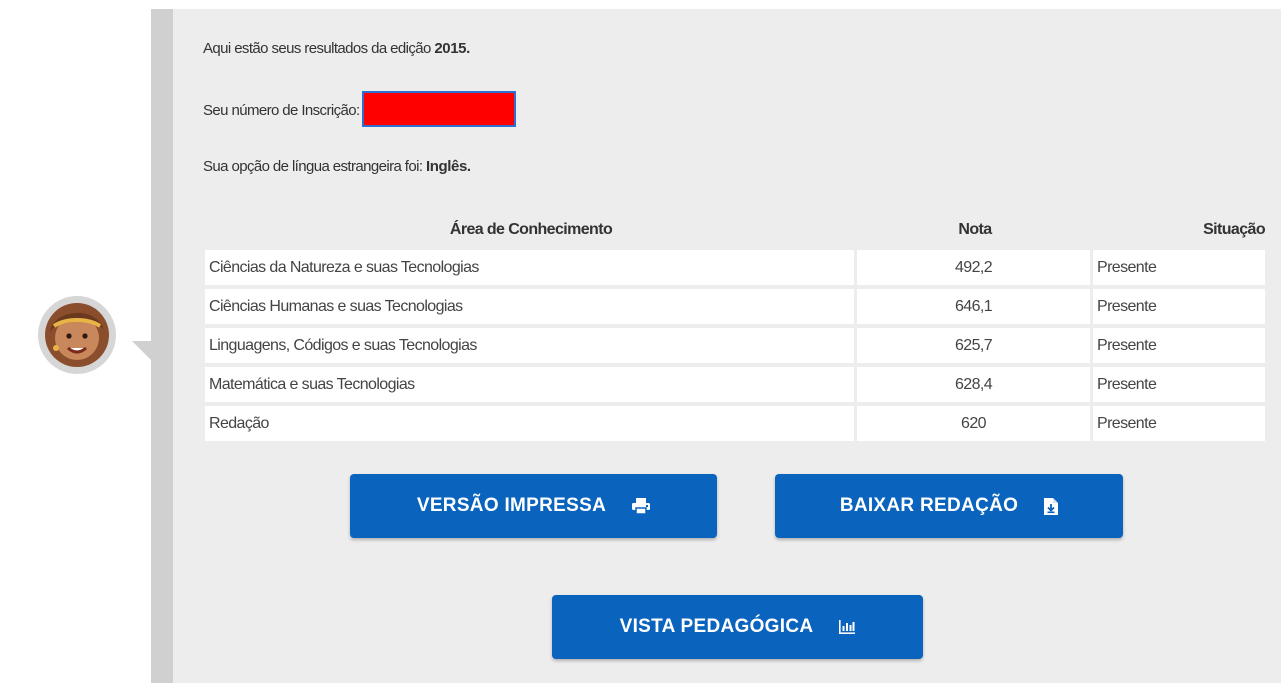 The image size is (1281, 683). Describe the element at coordinates (1234, 229) in the screenshot. I see `header-situacao: Situação` at that location.